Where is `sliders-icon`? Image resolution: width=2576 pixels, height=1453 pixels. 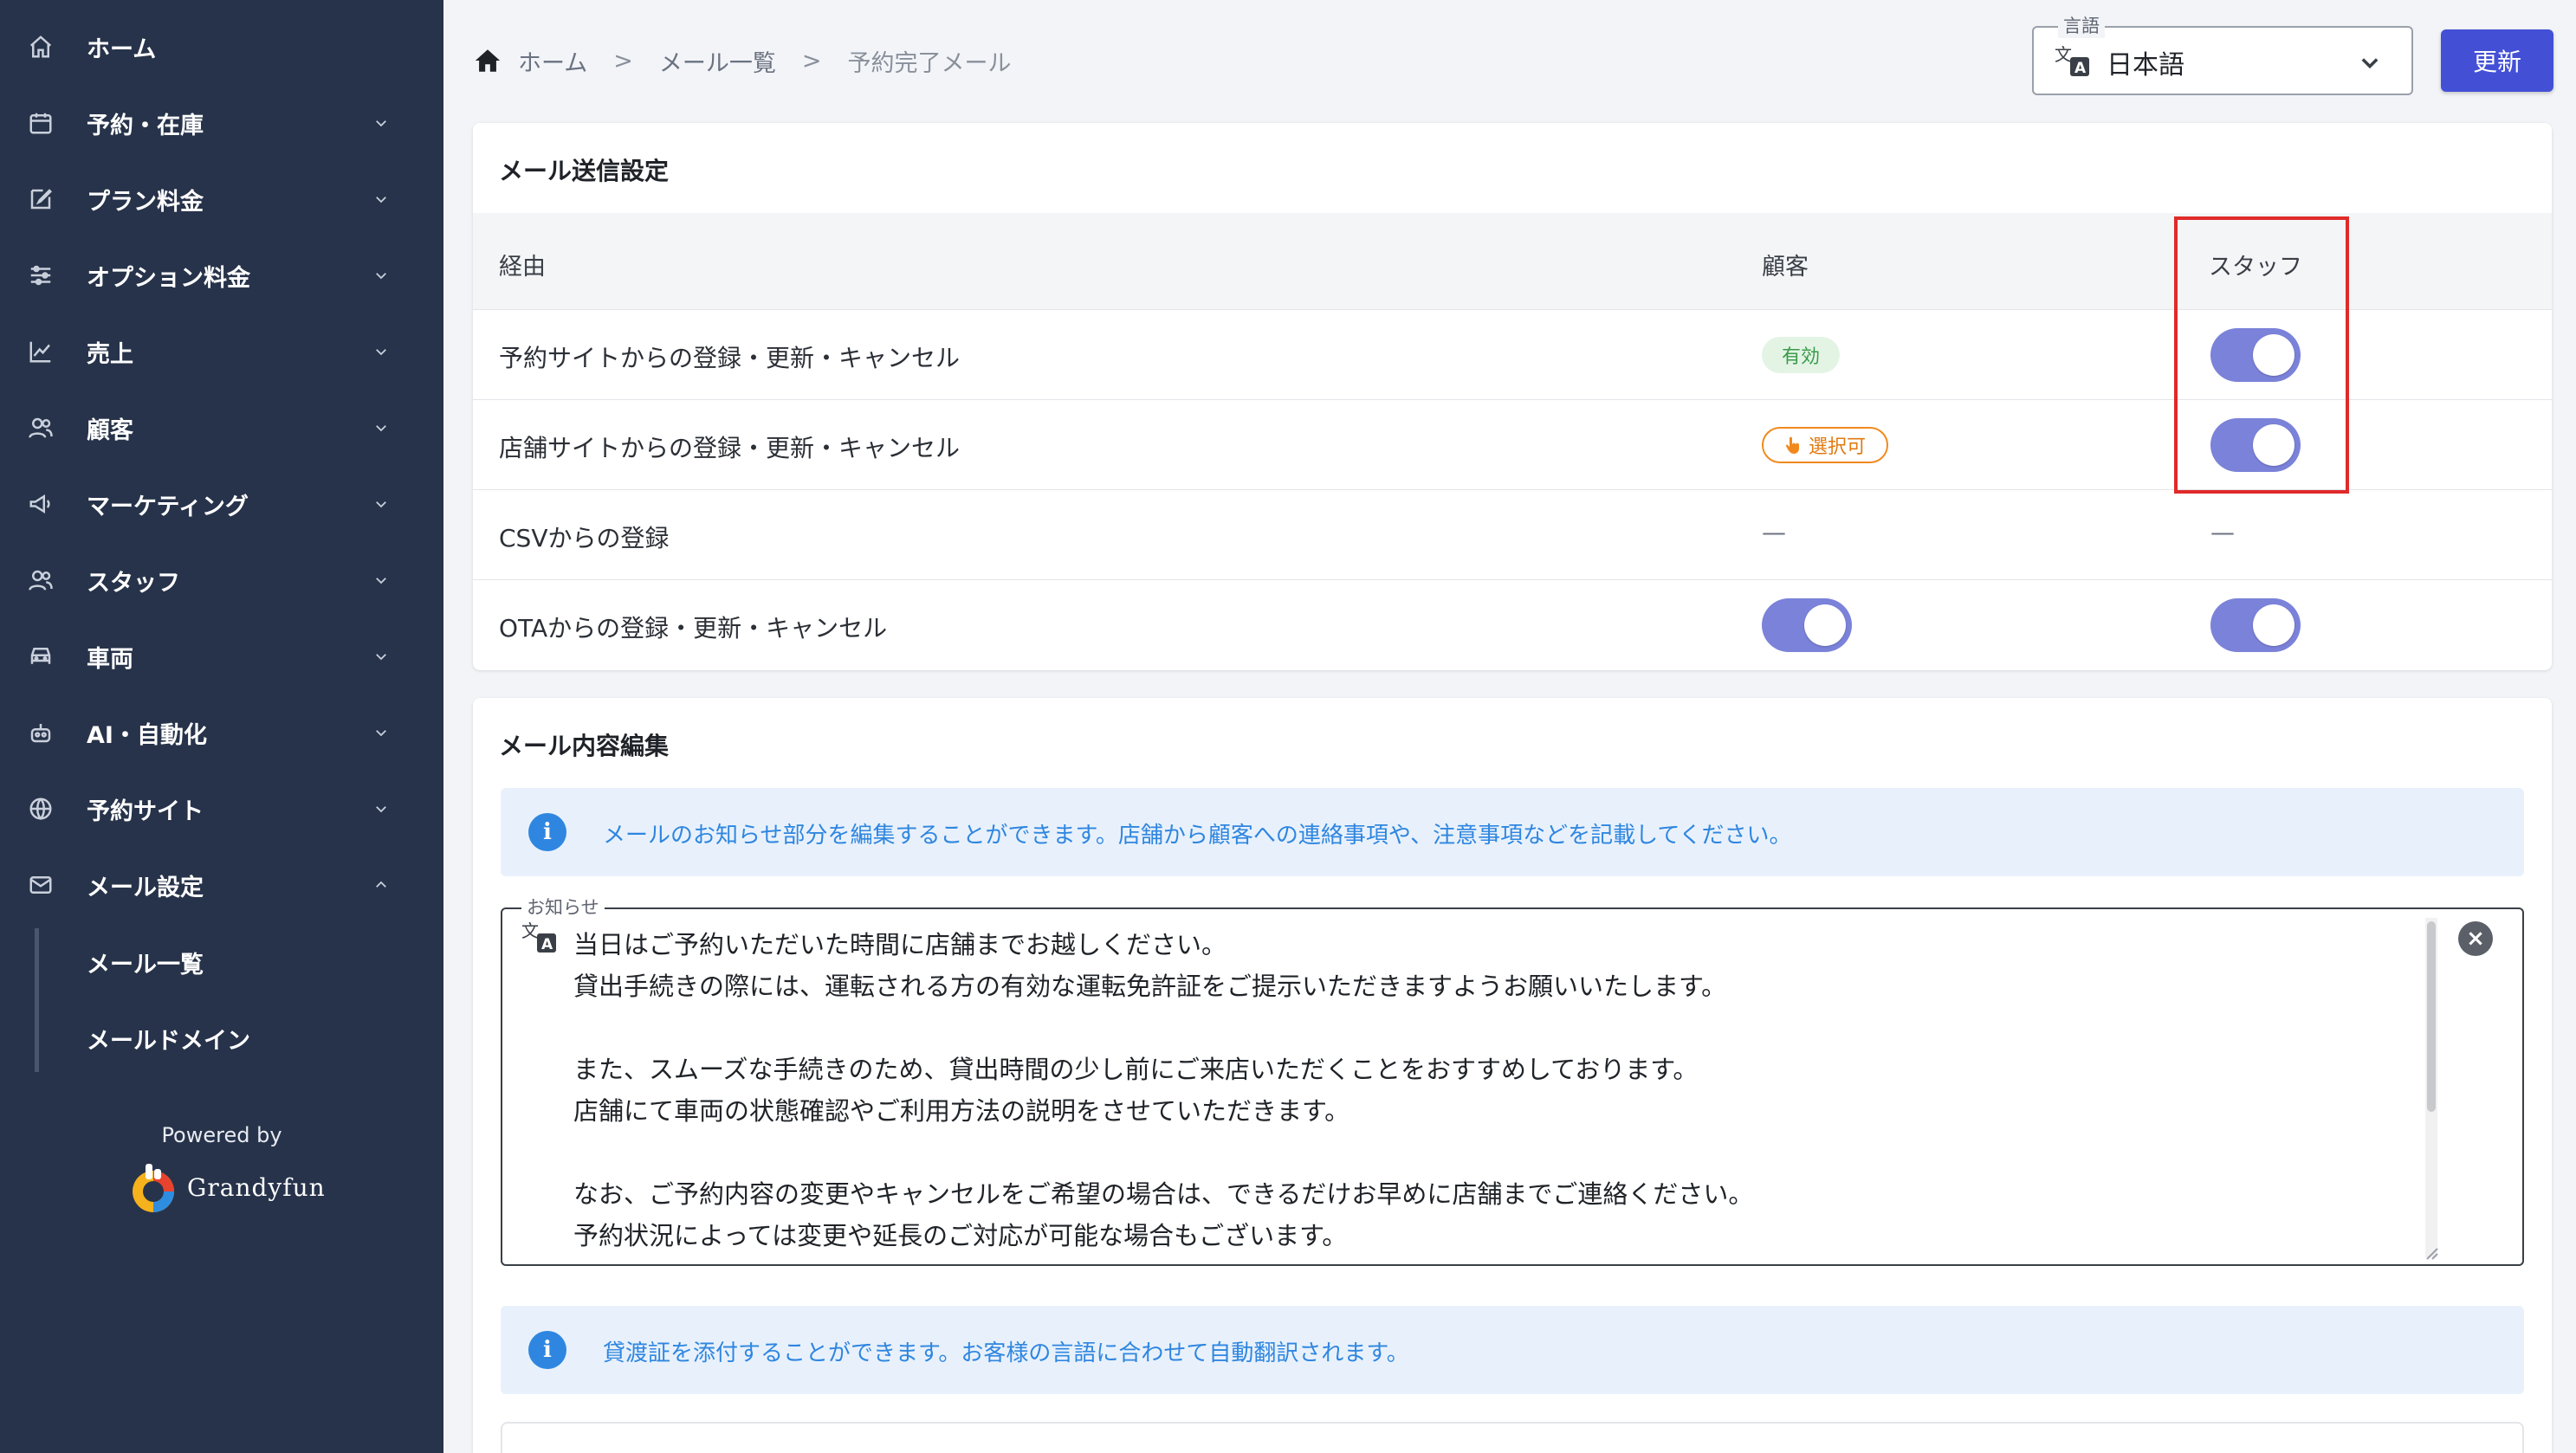
sliders-icon is located at coordinates (40, 275).